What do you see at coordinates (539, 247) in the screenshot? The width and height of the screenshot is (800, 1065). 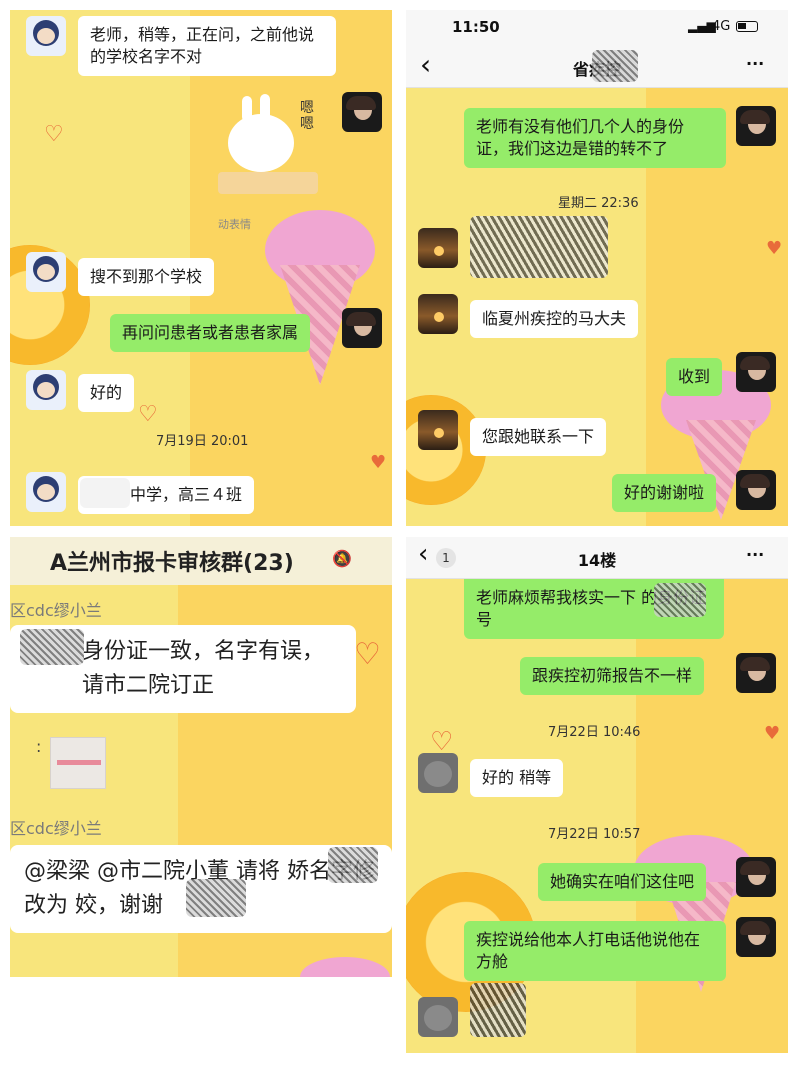 I see `redacted-contact-card` at bounding box center [539, 247].